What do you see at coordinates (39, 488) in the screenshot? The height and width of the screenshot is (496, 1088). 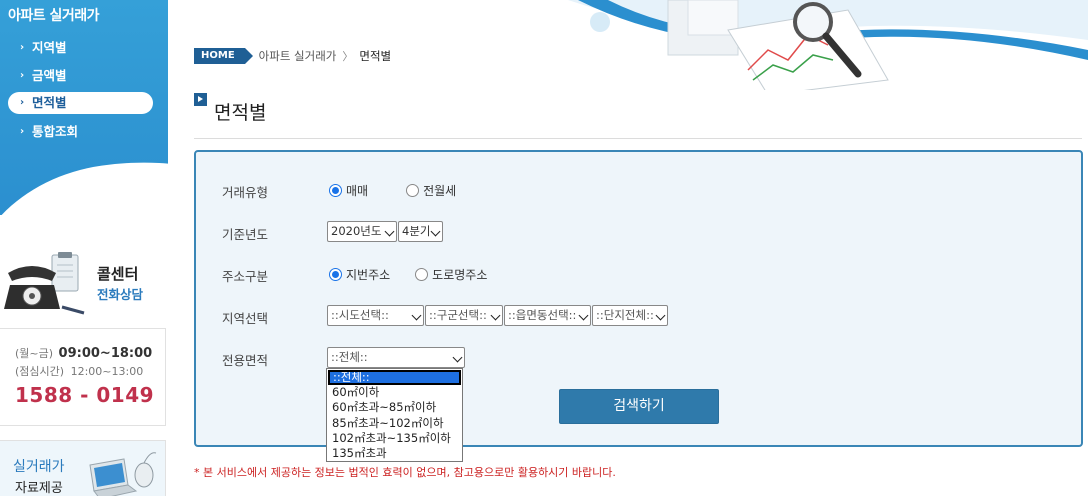 I see `data-service-subtitle: 자료제공` at bounding box center [39, 488].